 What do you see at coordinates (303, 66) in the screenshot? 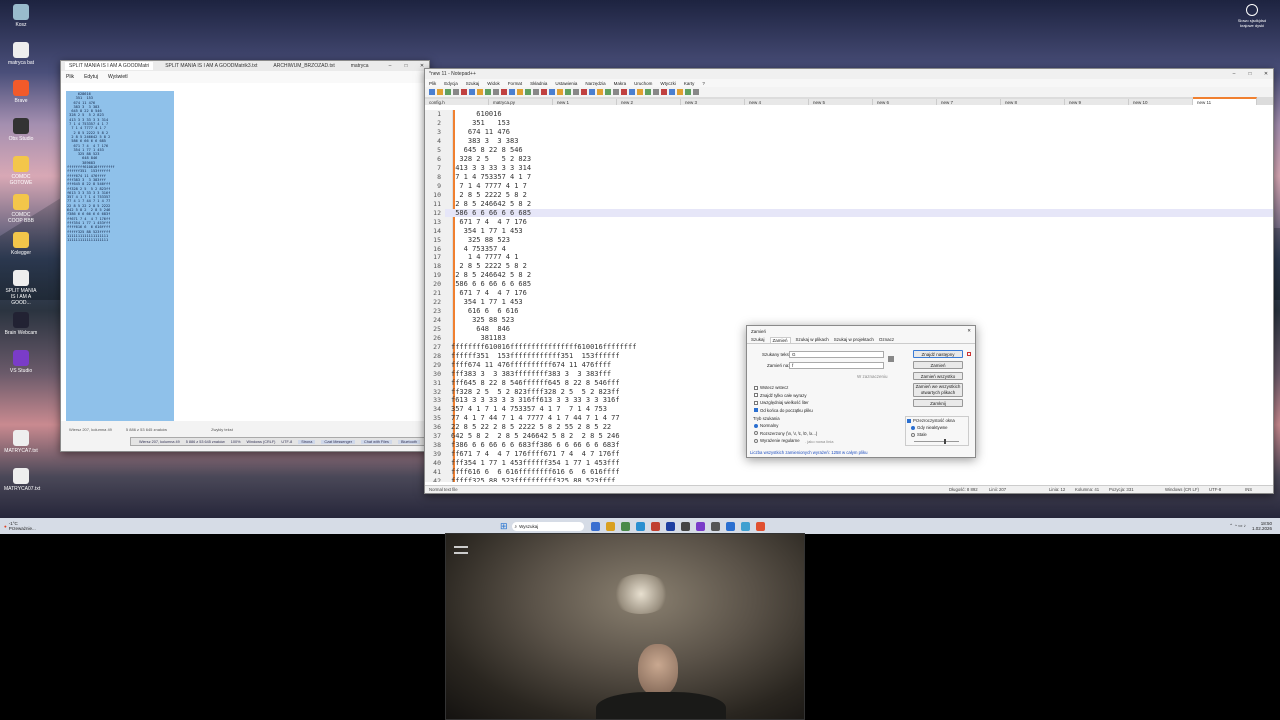
I see `notepad-tab: ARCHIWUM_BRZOZAD.txt` at bounding box center [303, 66].